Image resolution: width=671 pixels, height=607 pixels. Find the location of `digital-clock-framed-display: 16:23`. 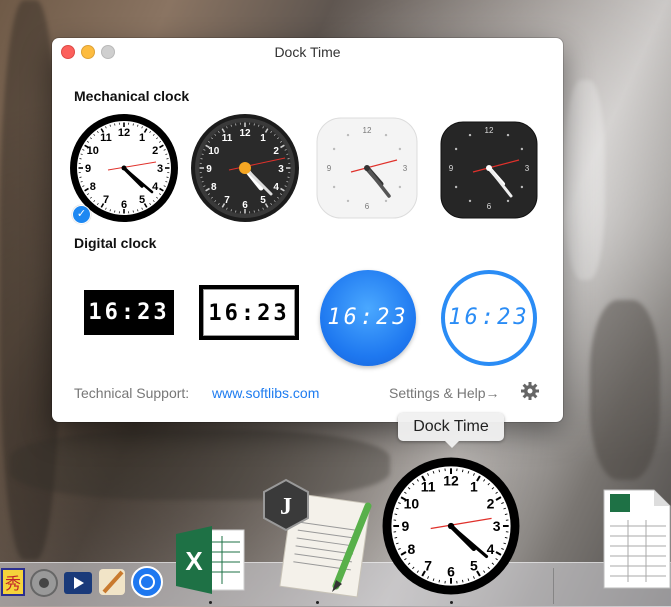

digital-clock-framed-display: 16:23 is located at coordinates (249, 312).